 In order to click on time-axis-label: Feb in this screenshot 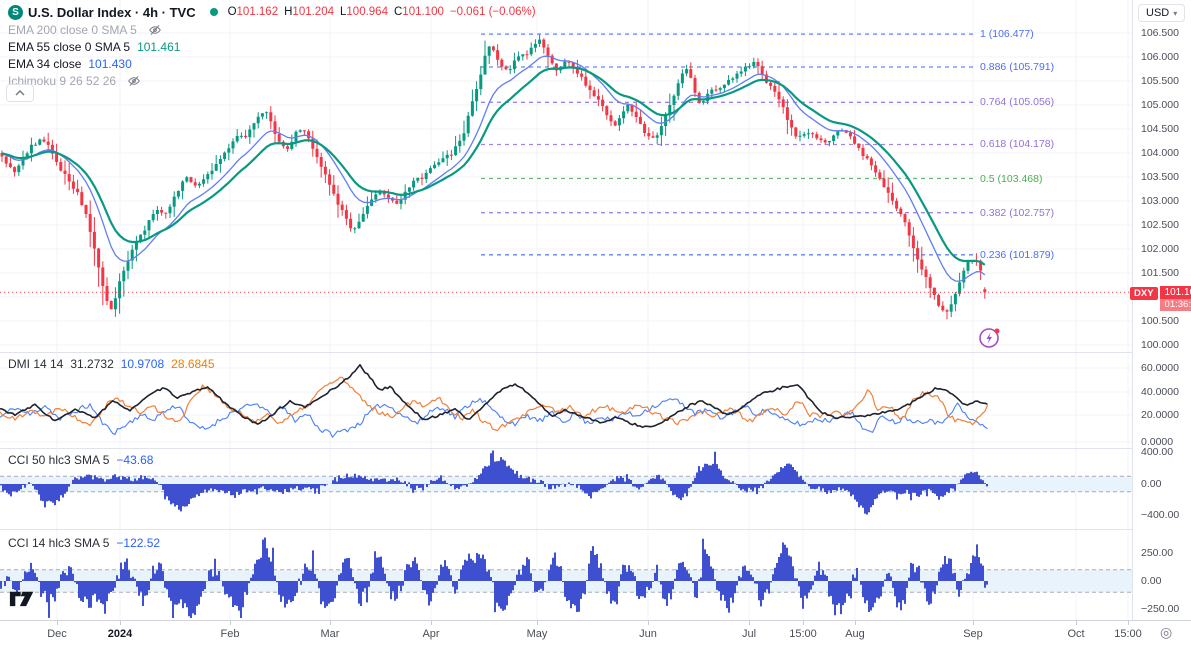, I will do `click(230, 634)`.